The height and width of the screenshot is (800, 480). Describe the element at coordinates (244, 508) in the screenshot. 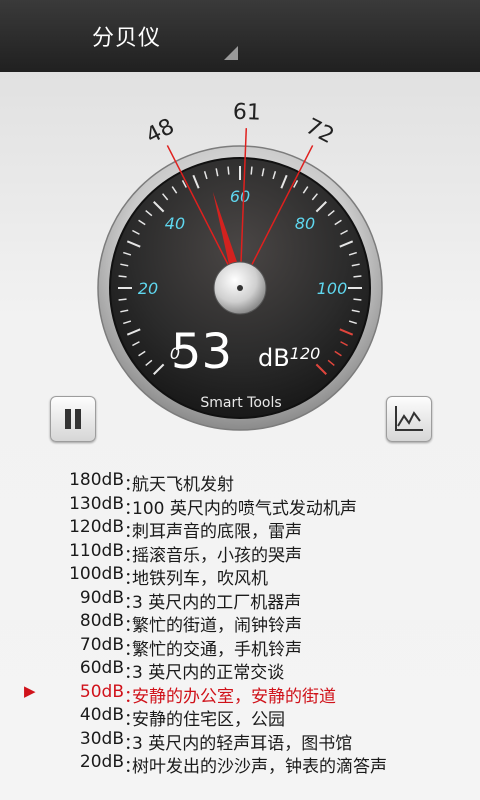

I see `reference-description: 100 英尺内的喷气式发动机声` at that location.